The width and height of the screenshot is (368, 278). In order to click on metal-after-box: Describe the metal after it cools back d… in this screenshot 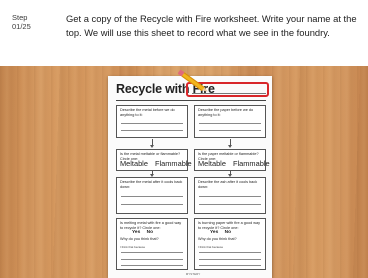, I will do `click(152, 195)`.